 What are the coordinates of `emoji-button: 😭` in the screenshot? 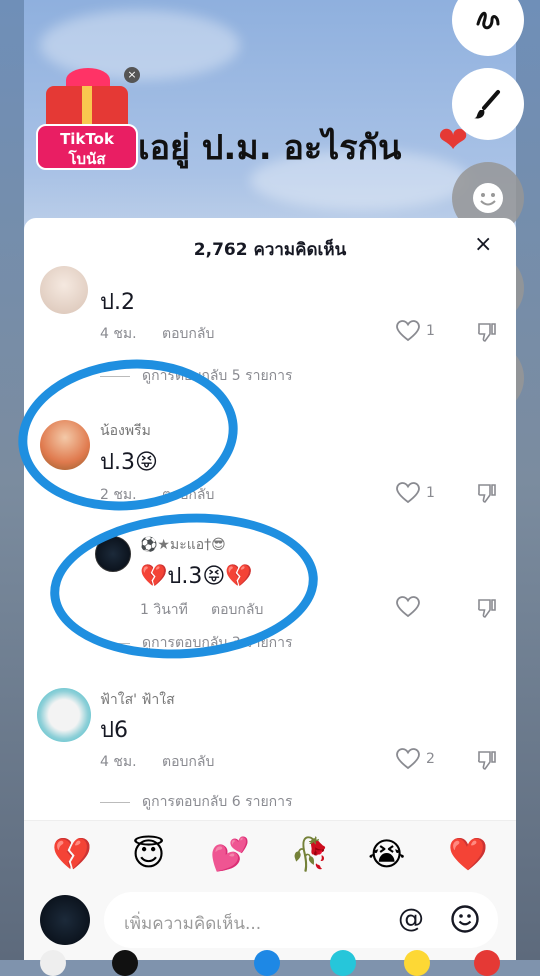 It's located at (386, 854).